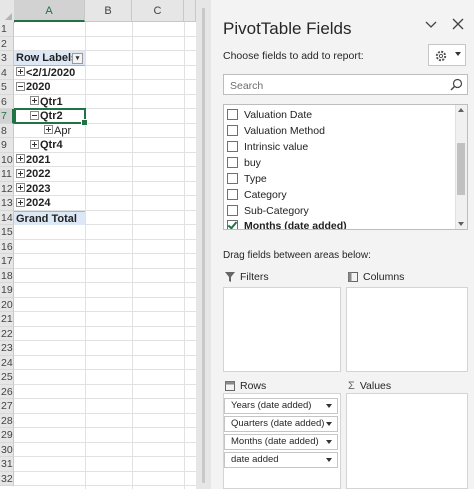  I want to click on row-header: 5, so click(7, 87).